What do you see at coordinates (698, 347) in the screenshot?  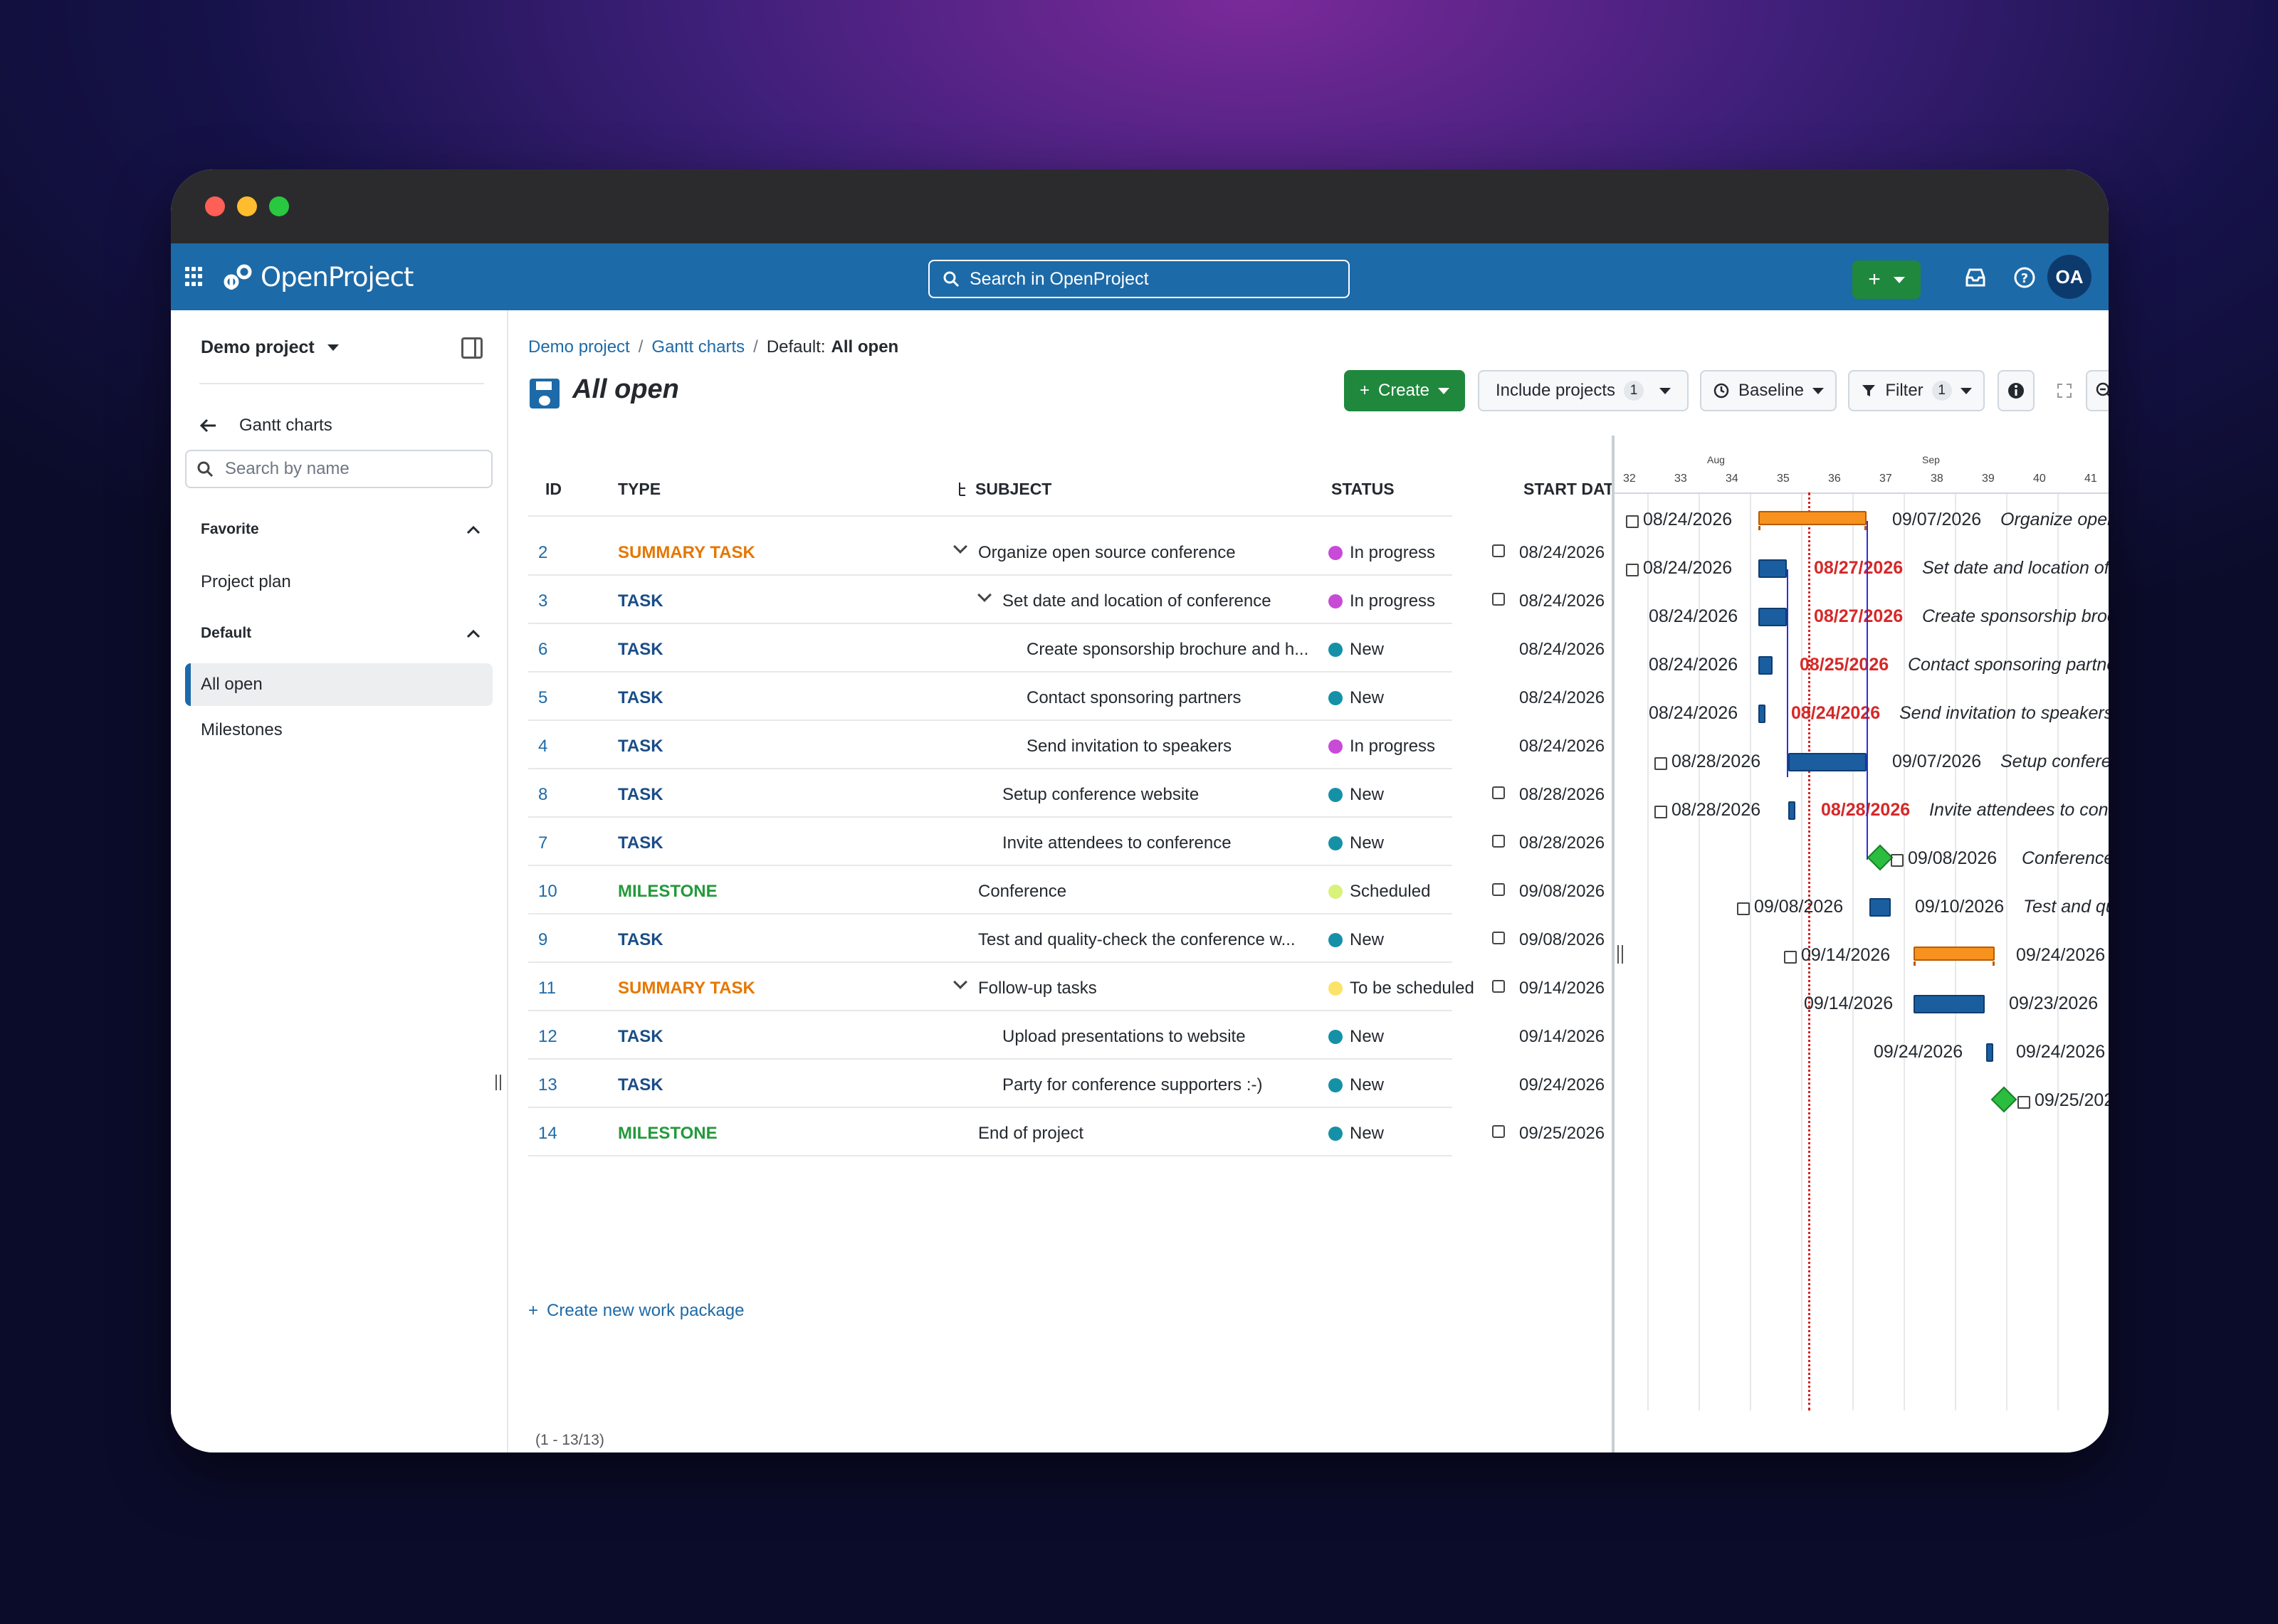 I see `breadcrumb-gantt-link: Gantt charts` at bounding box center [698, 347].